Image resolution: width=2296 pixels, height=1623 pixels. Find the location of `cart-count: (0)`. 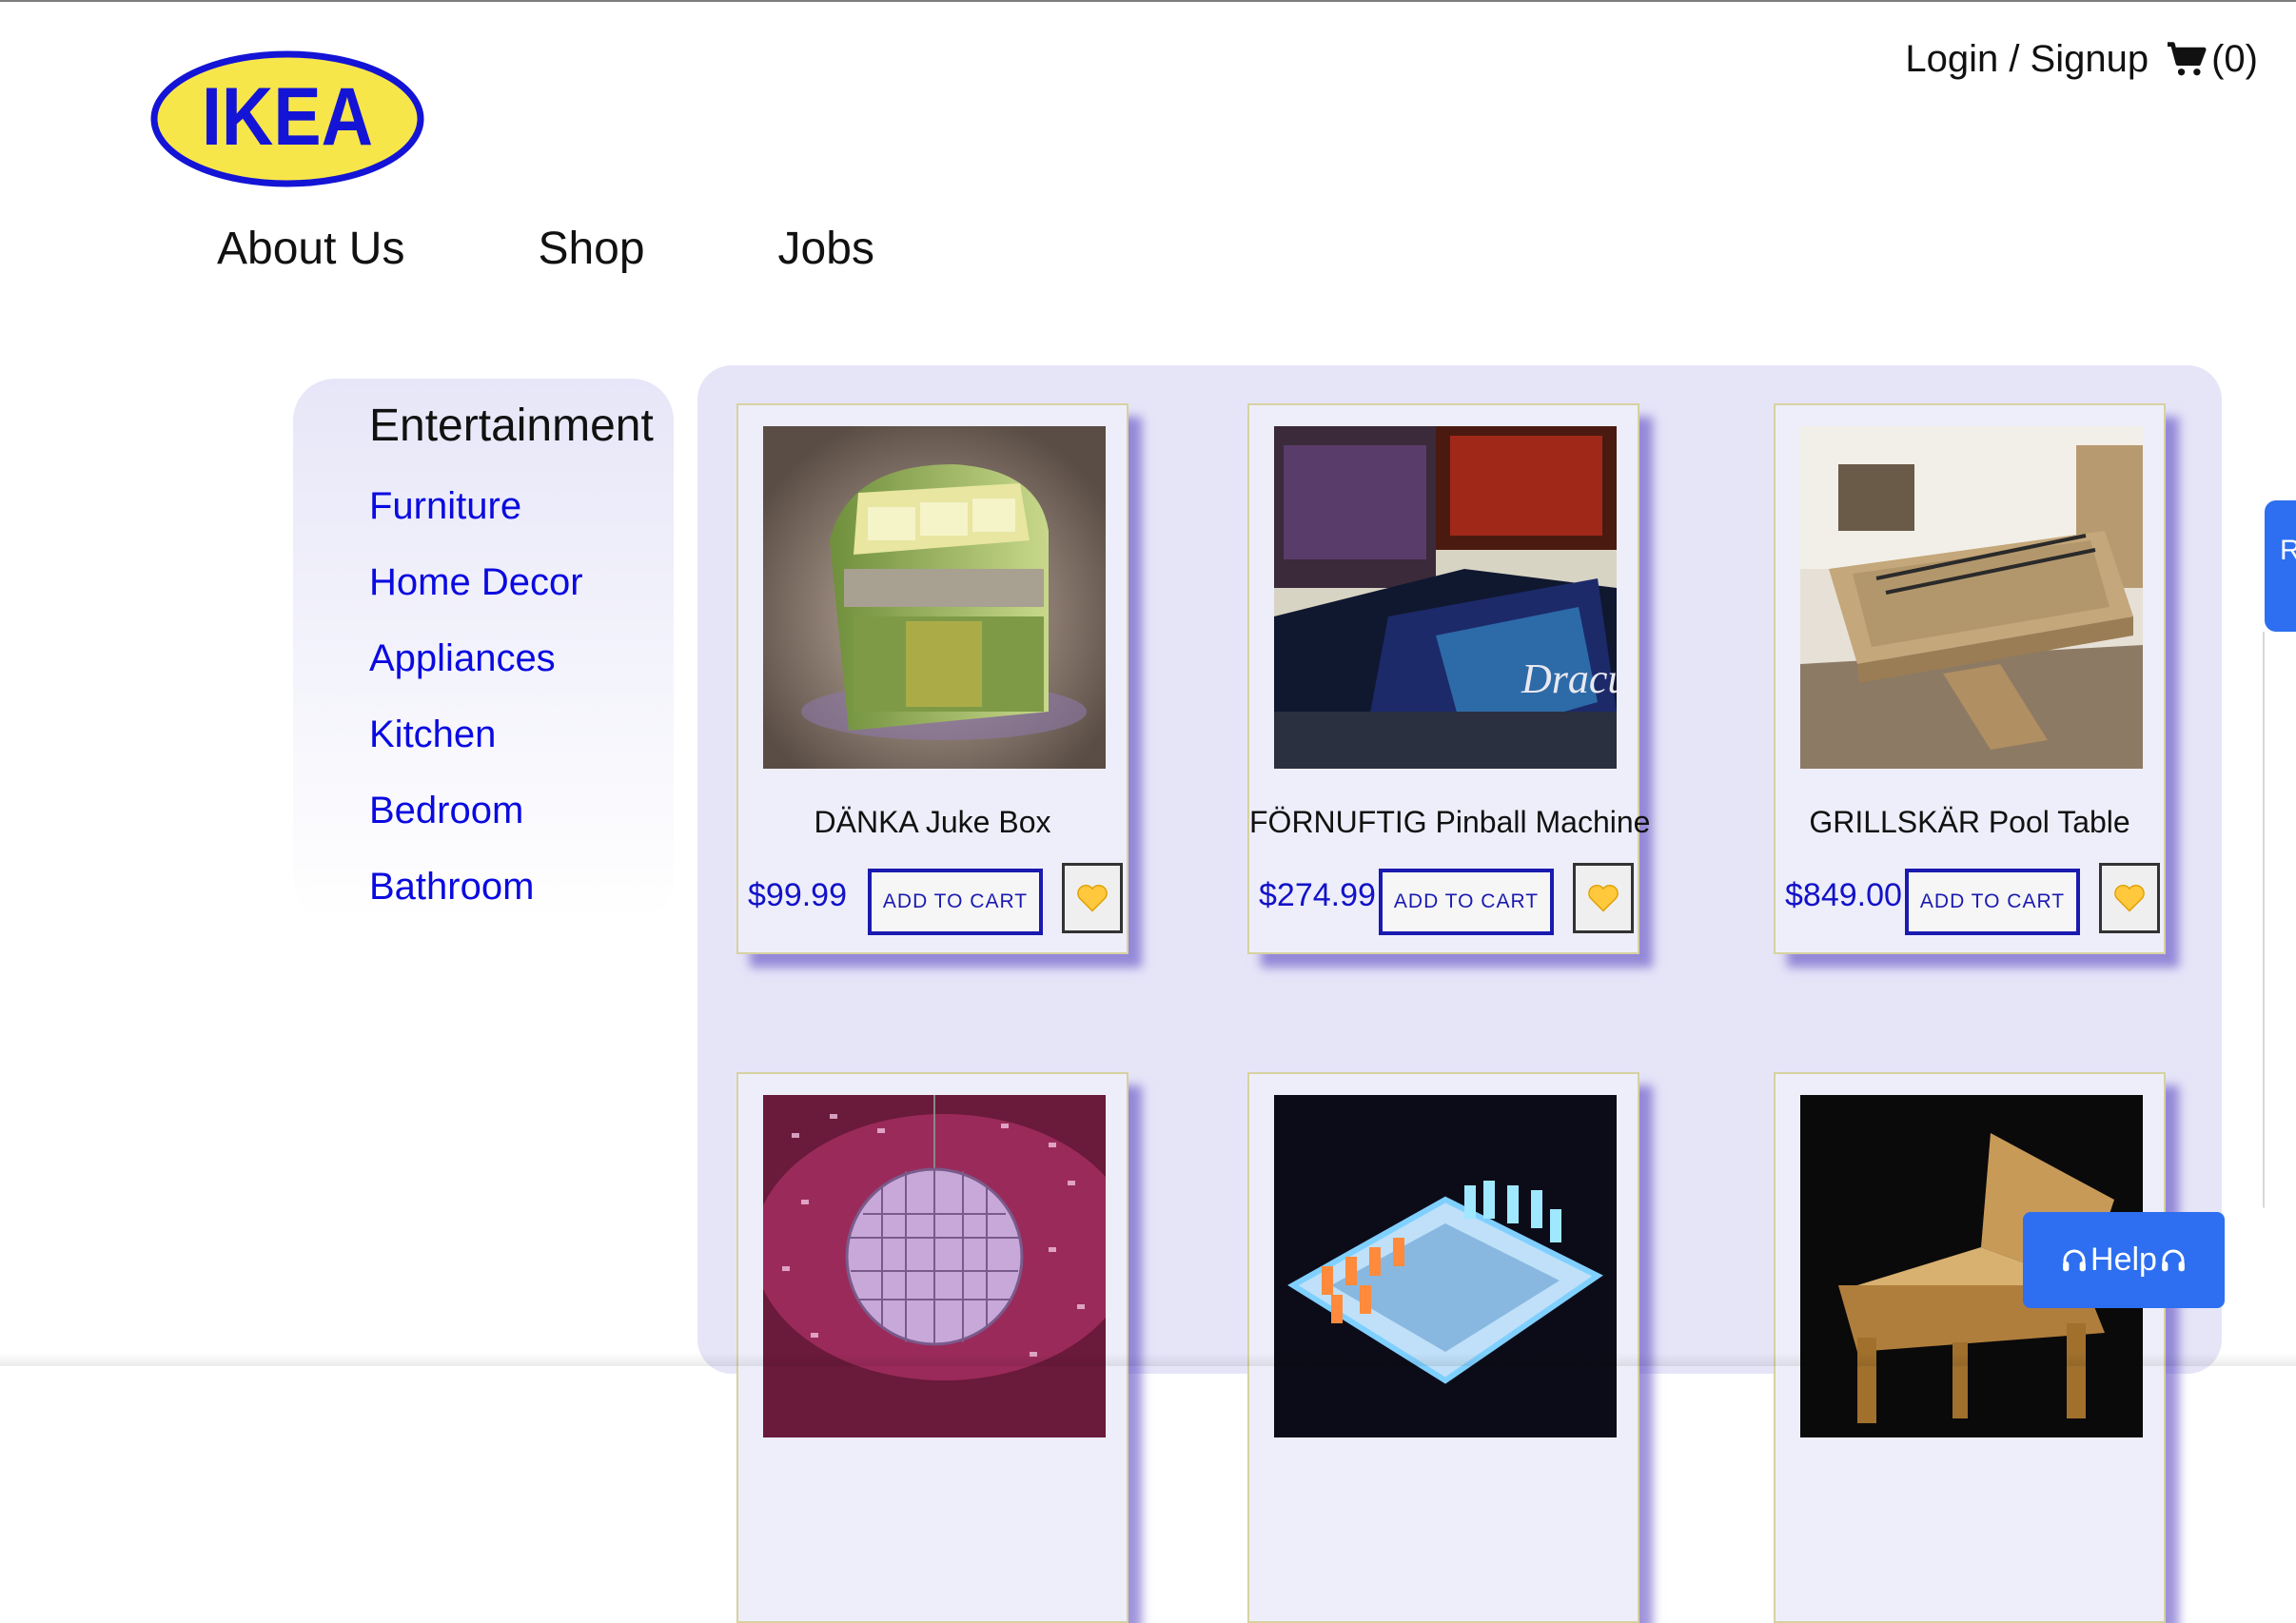

cart-count: (0) is located at coordinates (2234, 59).